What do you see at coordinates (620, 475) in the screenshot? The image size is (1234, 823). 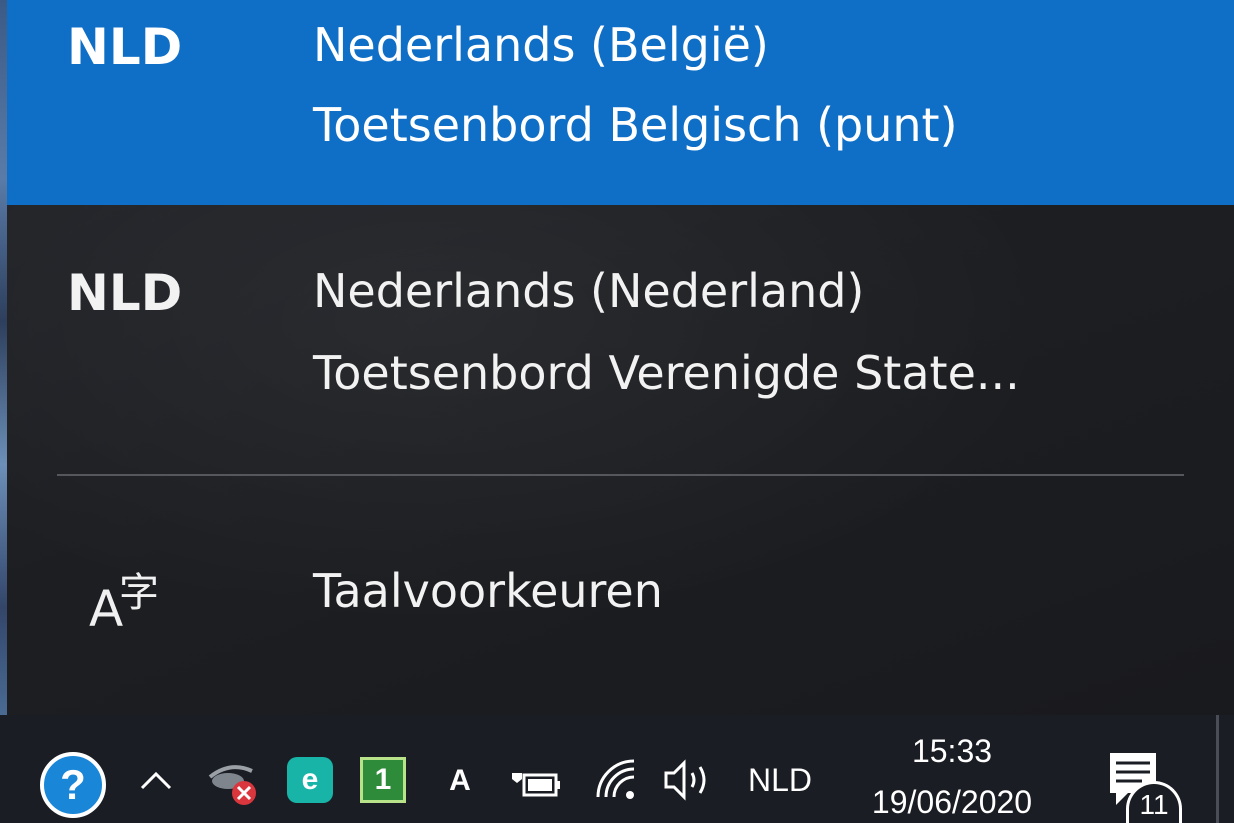 I see `divider` at bounding box center [620, 475].